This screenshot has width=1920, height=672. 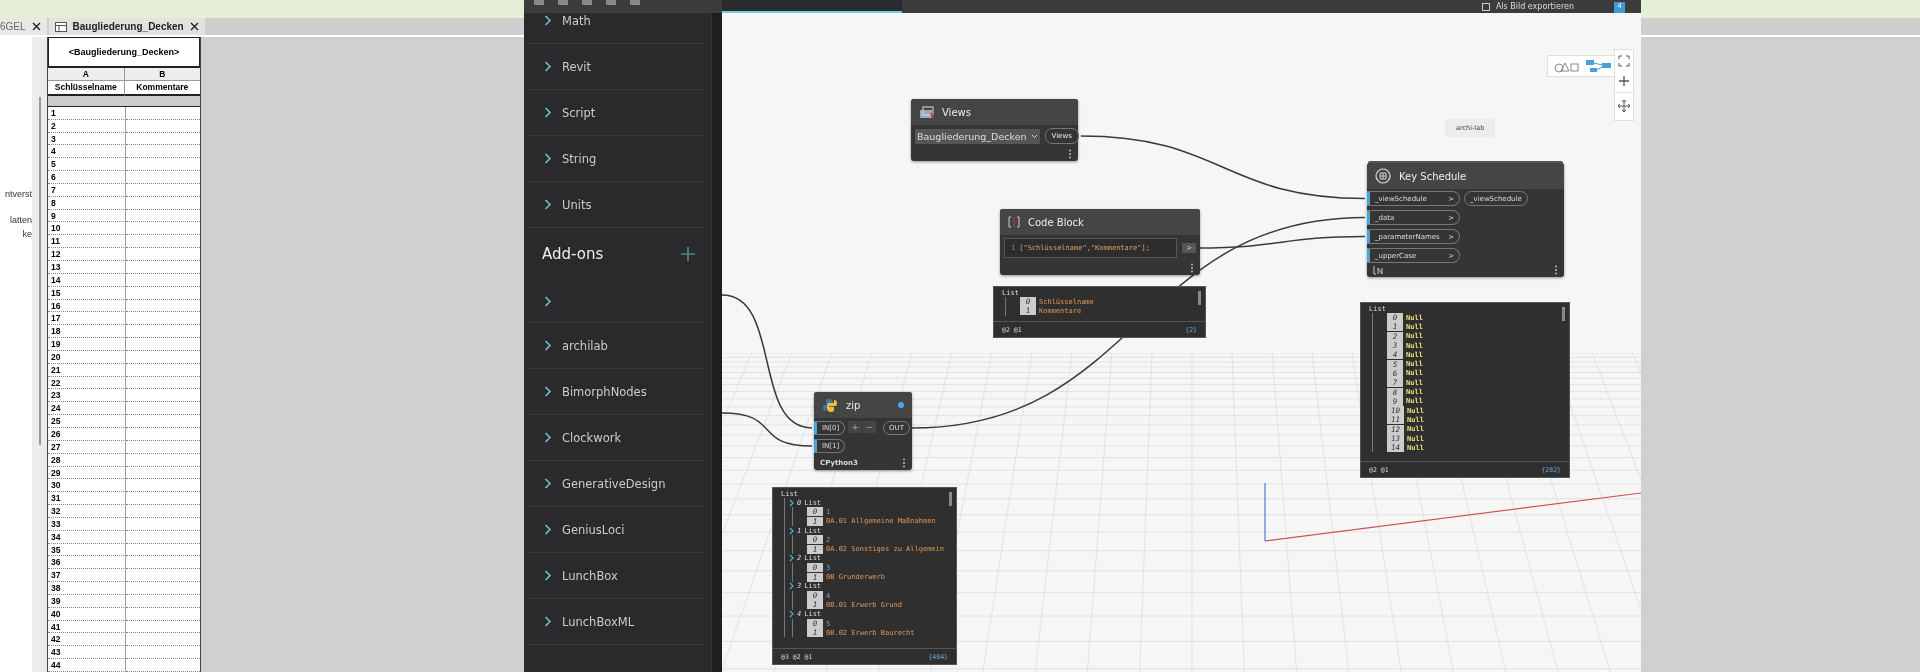 What do you see at coordinates (87, 409) in the screenshot?
I see `table-cell: 24` at bounding box center [87, 409].